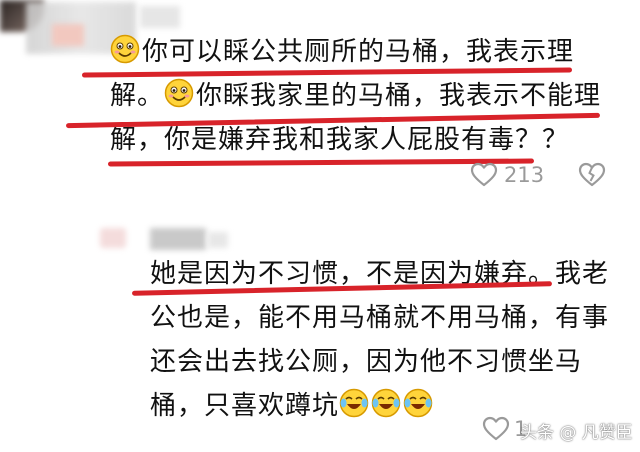 This screenshot has width=640, height=452. What do you see at coordinates (366, 362) in the screenshot?
I see `comment-text: 还会出去找公厕，因为他不习惯坐马` at bounding box center [366, 362].